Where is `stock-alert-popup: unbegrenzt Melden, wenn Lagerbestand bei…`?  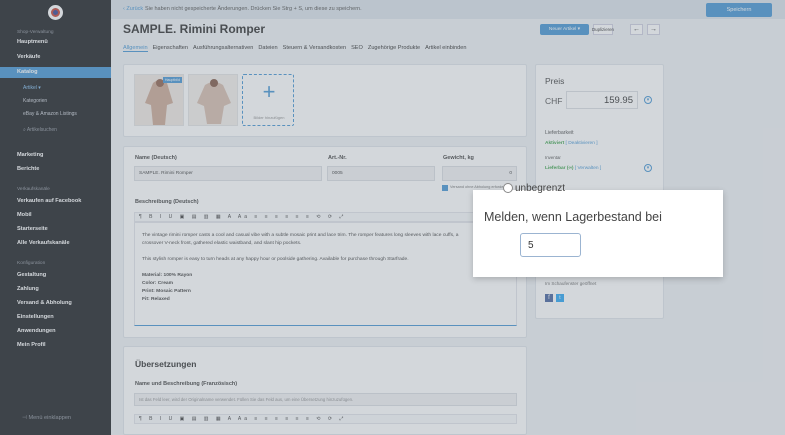
stock-alert-popup: unbegrenzt Melden, wenn Lagerbestand bei… is located at coordinates (598, 230).